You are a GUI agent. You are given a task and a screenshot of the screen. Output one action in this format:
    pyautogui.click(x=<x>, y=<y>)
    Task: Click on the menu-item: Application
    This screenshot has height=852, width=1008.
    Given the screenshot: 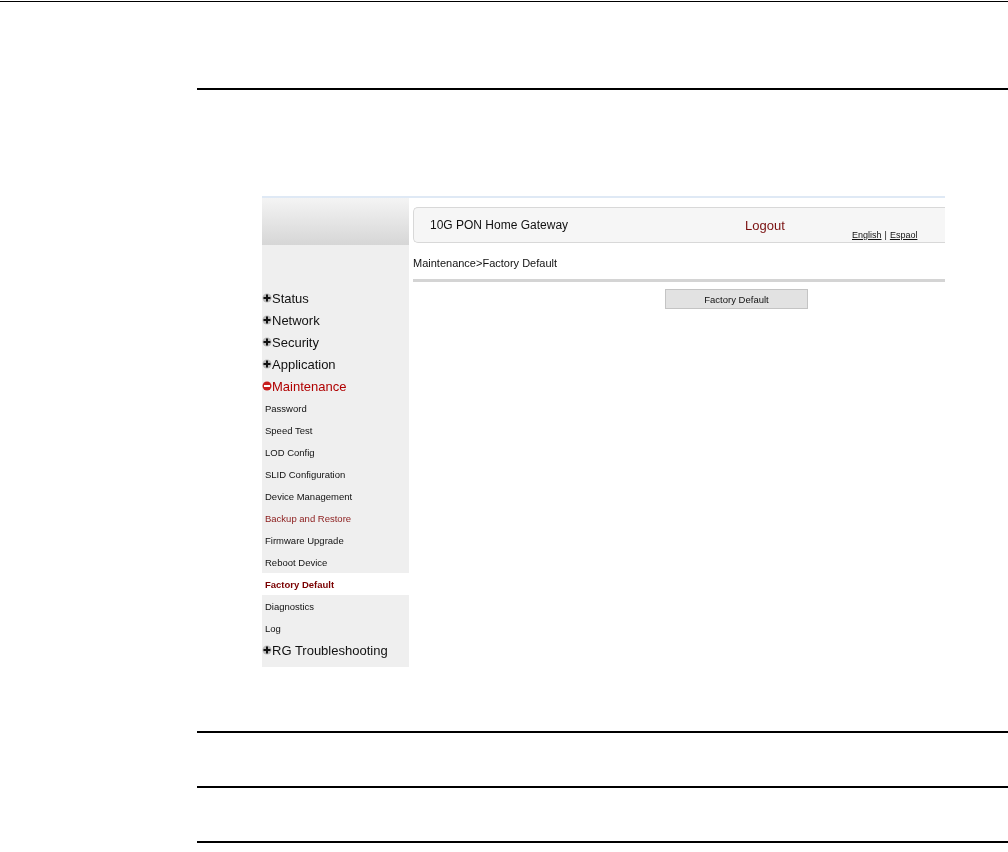 What is the action you would take?
    pyautogui.click(x=335, y=364)
    